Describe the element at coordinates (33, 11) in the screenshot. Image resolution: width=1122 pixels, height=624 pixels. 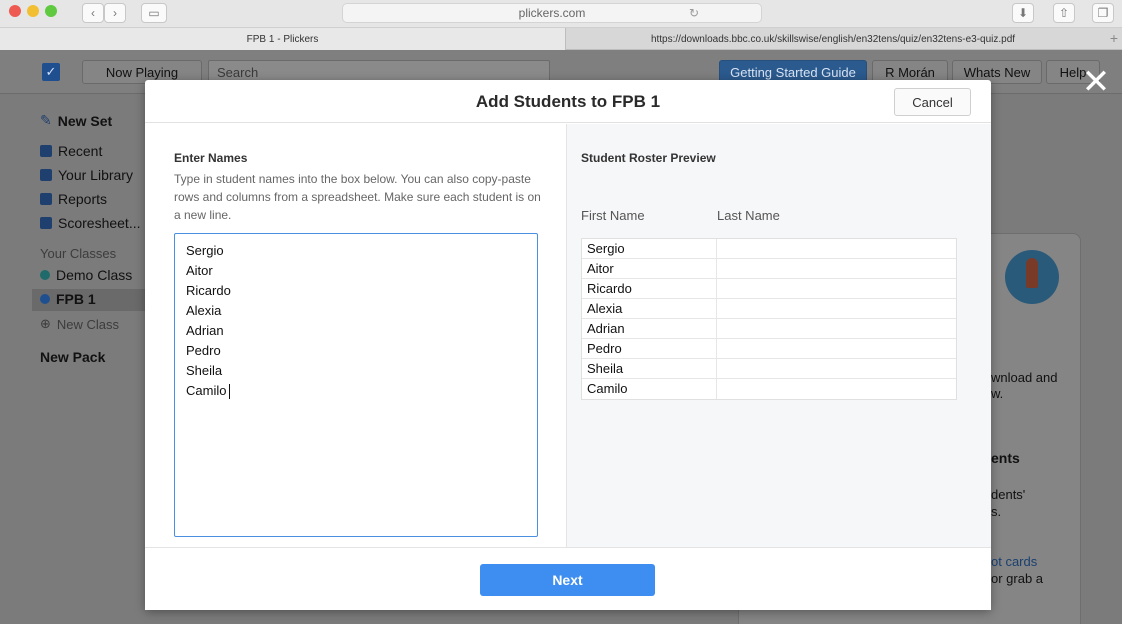
I see `minimize-window-button` at that location.